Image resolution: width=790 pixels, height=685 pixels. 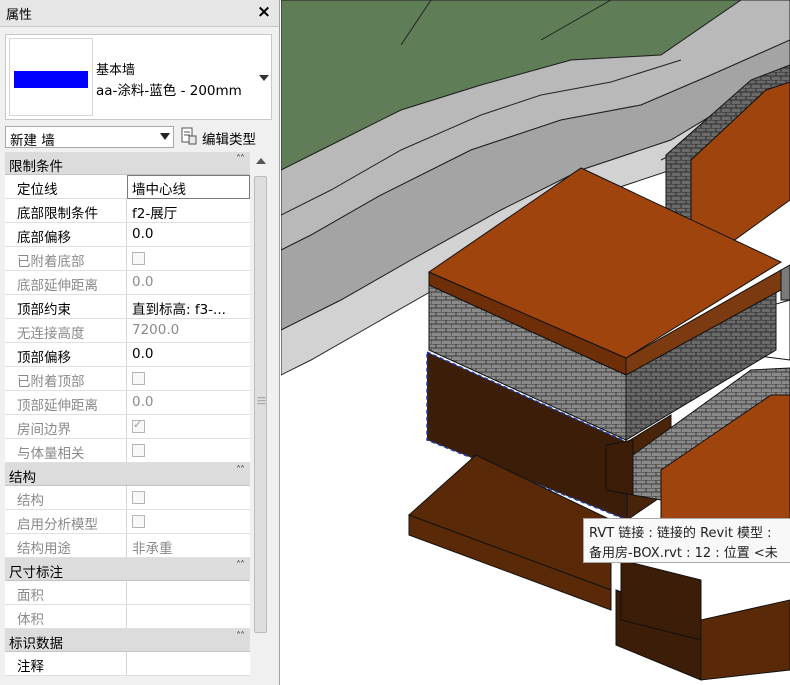 I want to click on prop-name: 已附着底部, so click(x=51, y=262).